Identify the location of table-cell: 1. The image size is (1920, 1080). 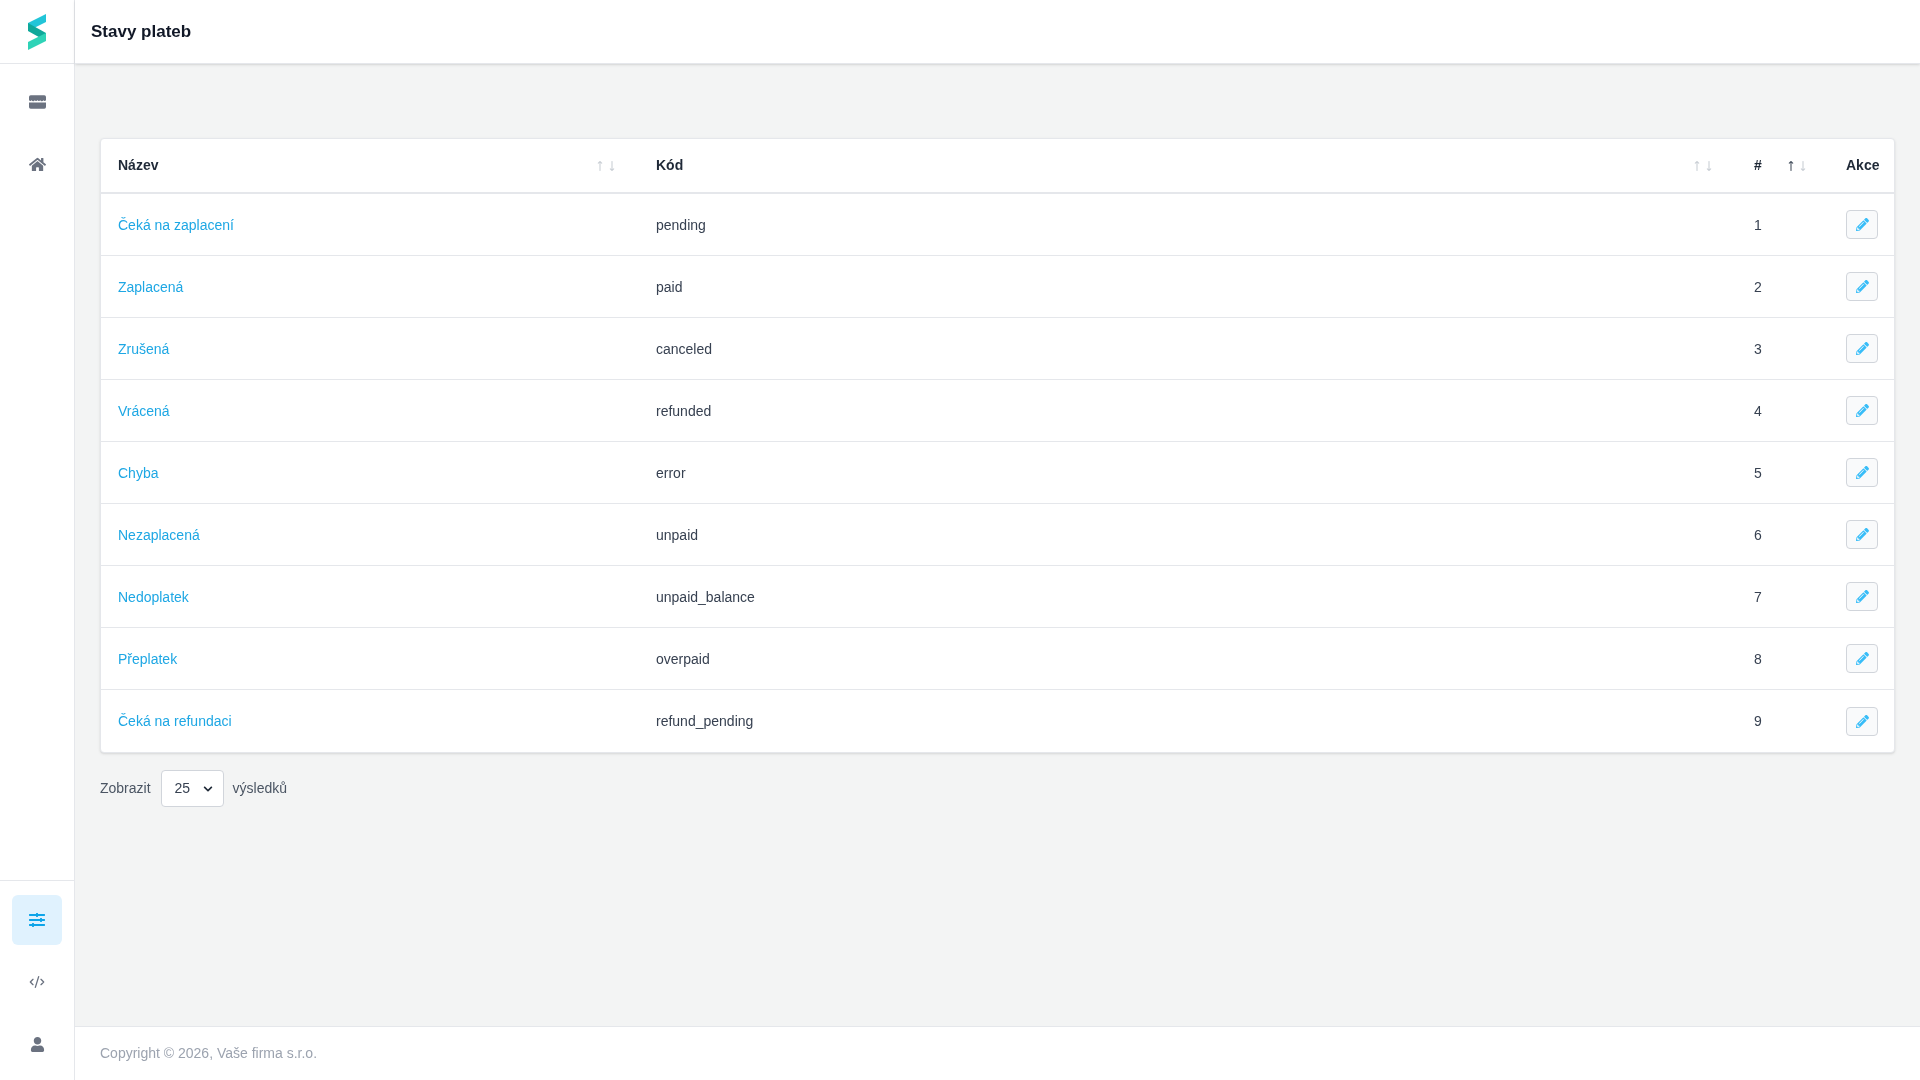
(1758, 224).